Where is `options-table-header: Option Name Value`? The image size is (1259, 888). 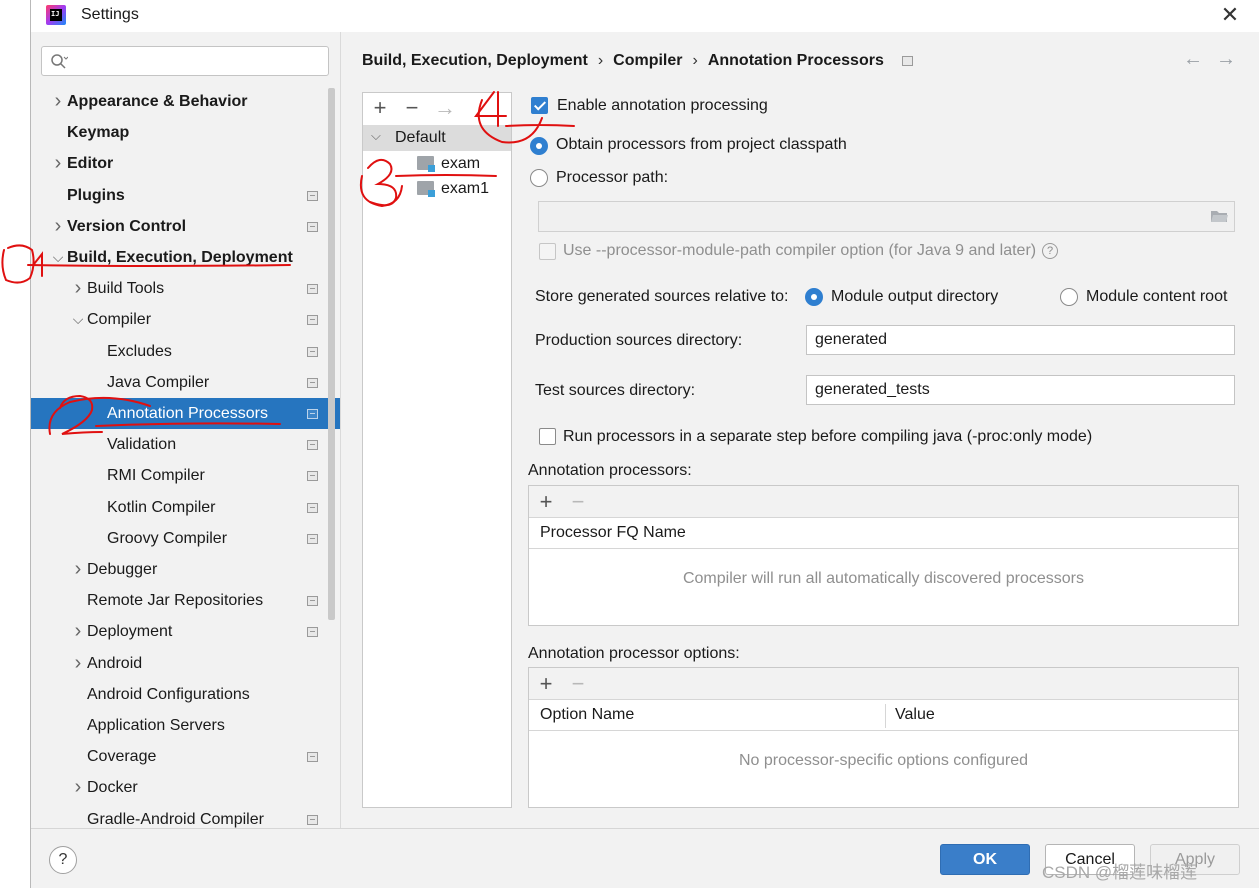 options-table-header: Option Name Value is located at coordinates (883, 715).